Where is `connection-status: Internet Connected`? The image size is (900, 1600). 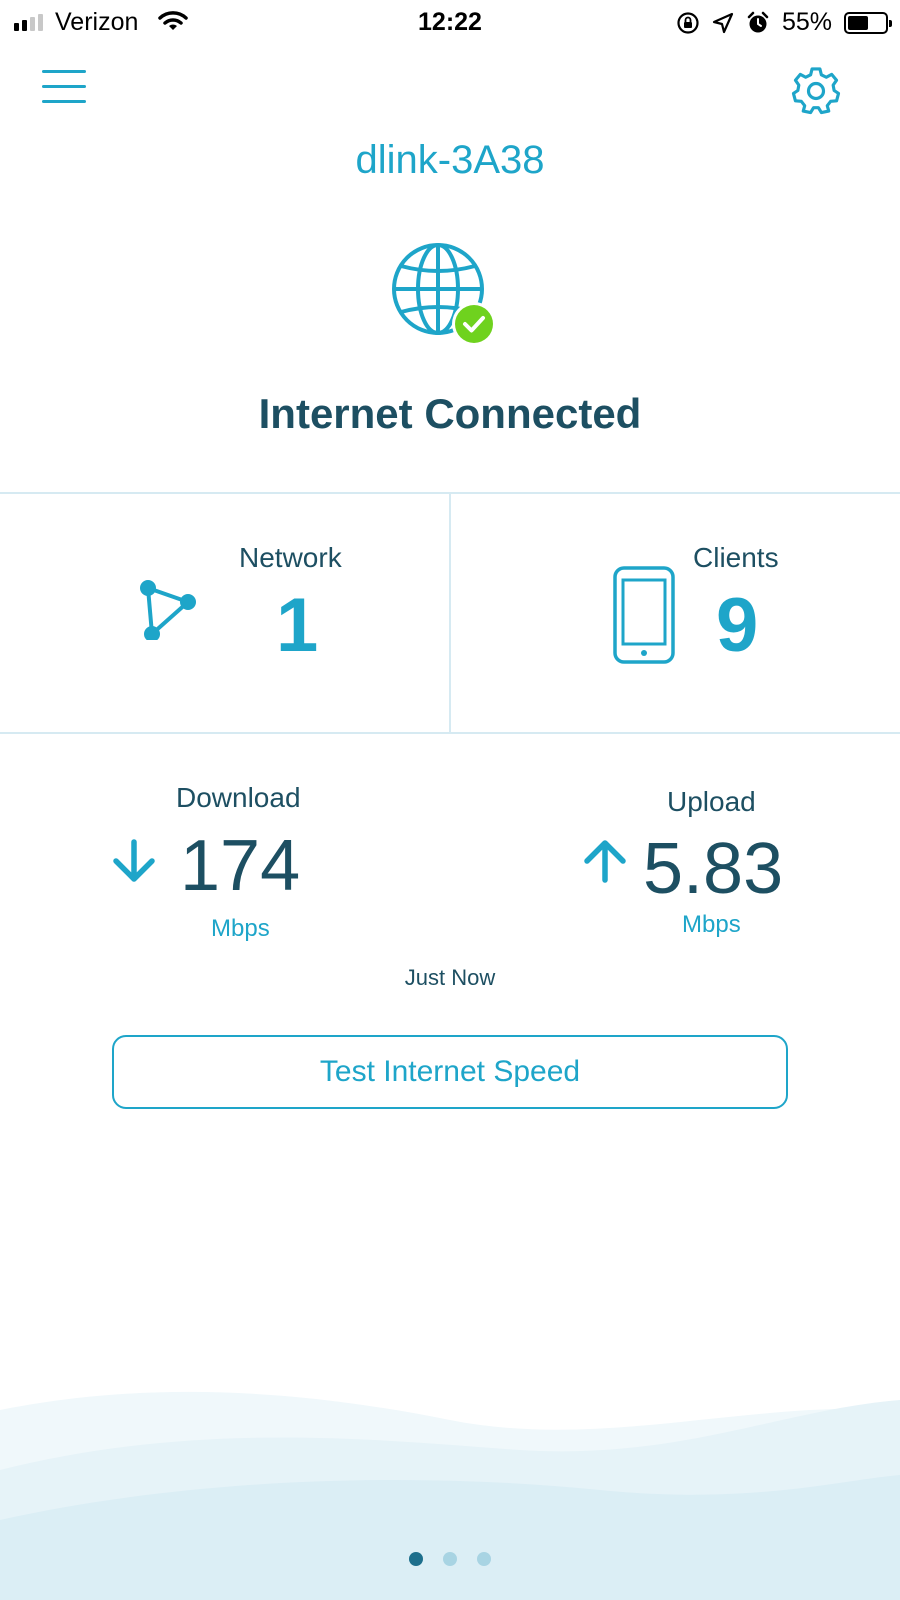 connection-status: Internet Connected is located at coordinates (450, 413).